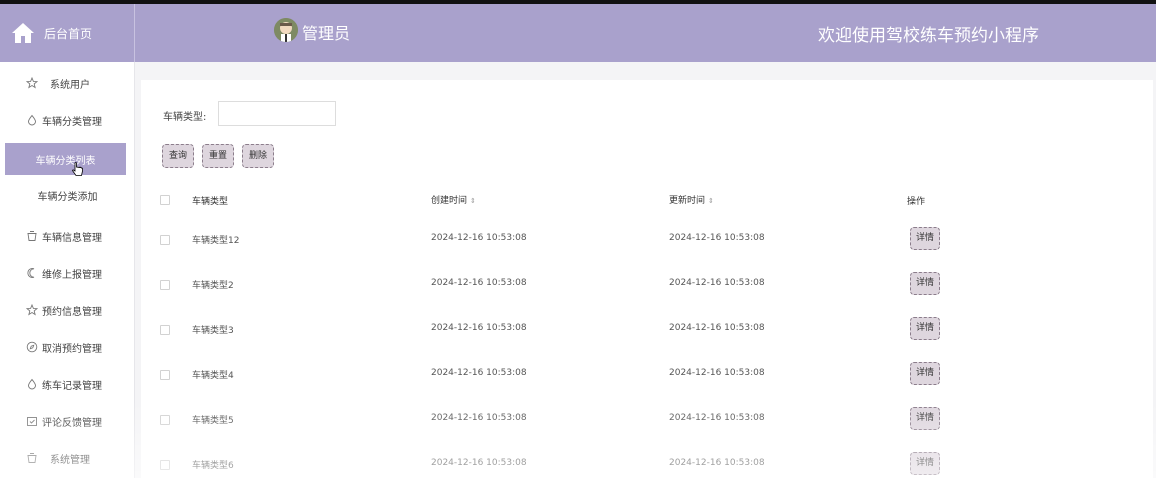 This screenshot has width=1156, height=478. I want to click on sidebar-item-label: 评论反馈管理, so click(72, 423).